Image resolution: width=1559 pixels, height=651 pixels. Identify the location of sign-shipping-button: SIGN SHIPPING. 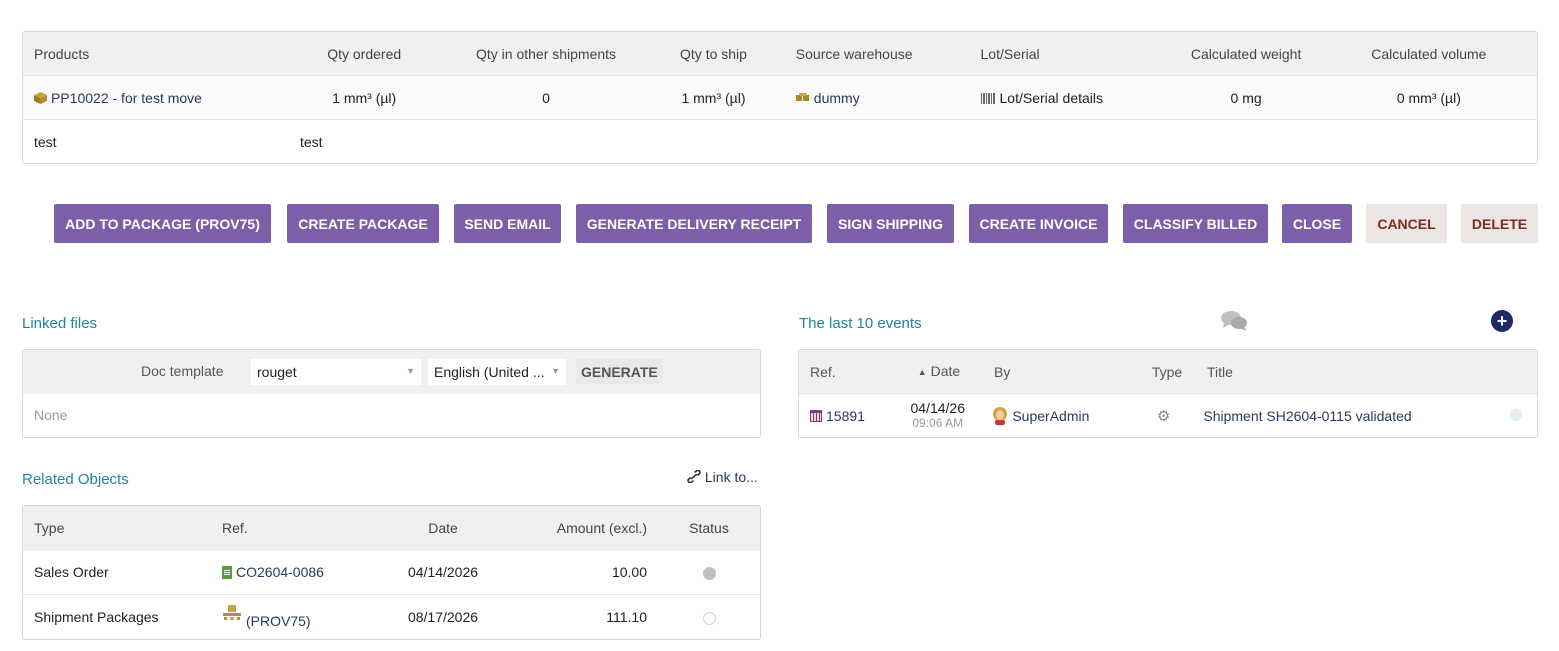
(890, 223).